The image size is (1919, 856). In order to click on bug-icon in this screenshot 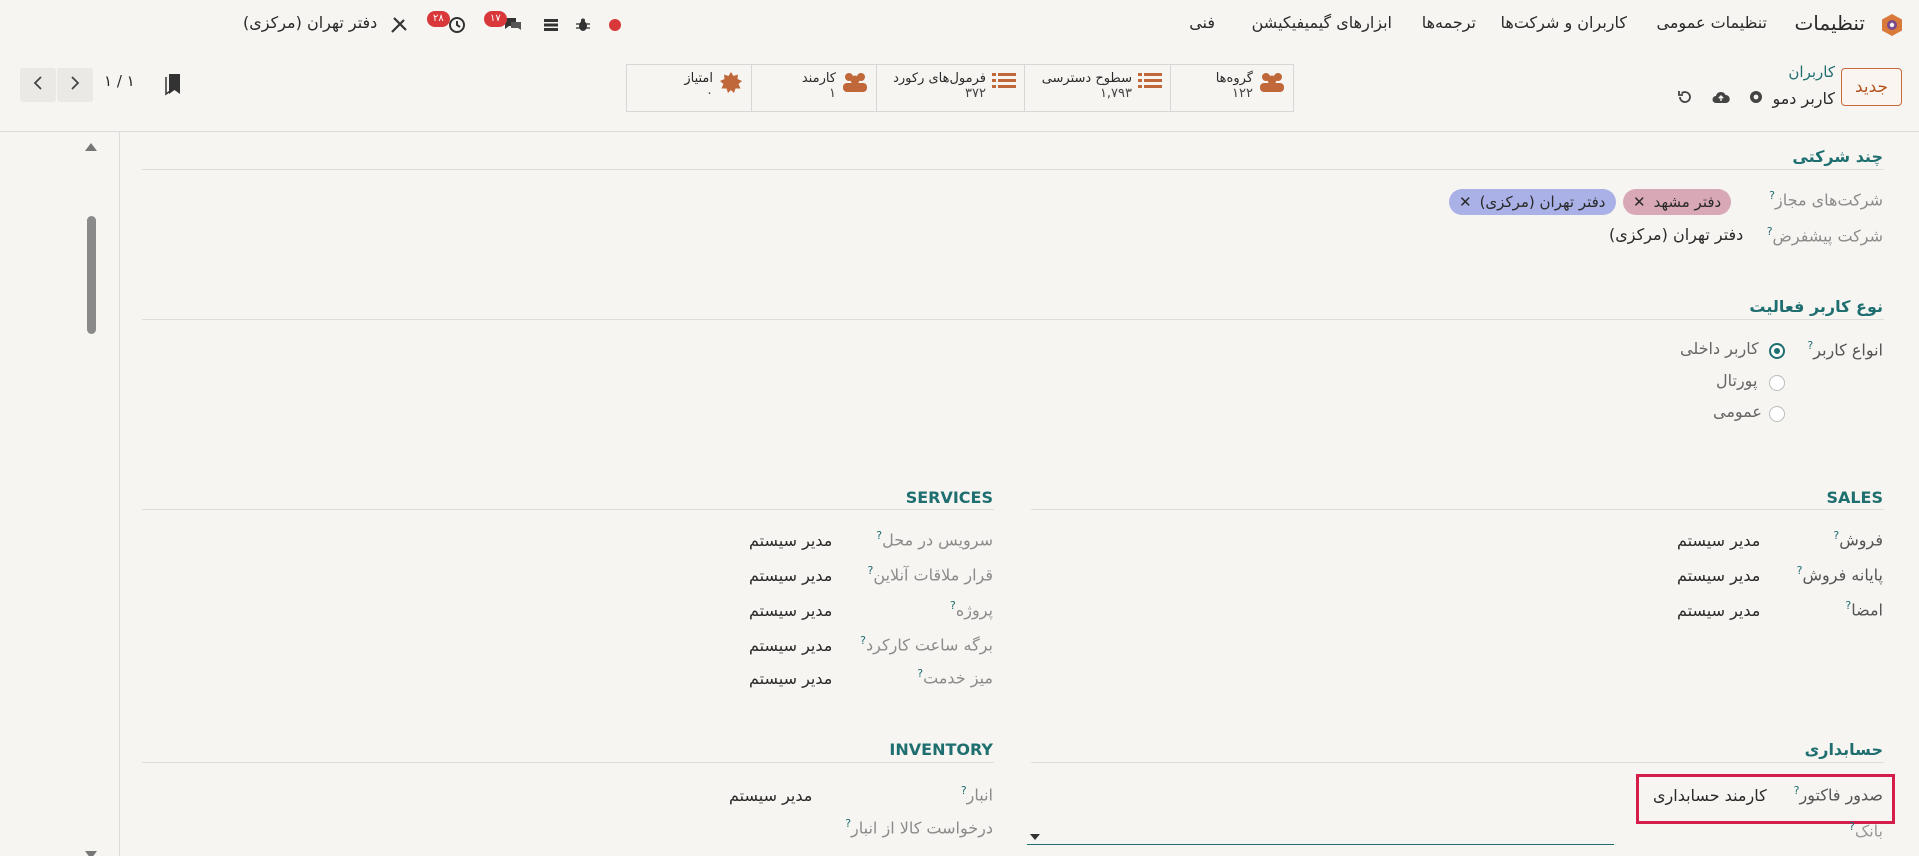, I will do `click(583, 25)`.